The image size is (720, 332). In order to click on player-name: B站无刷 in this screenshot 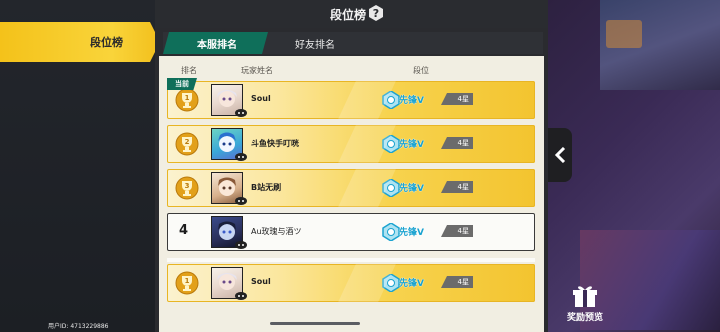, I will do `click(266, 187)`.